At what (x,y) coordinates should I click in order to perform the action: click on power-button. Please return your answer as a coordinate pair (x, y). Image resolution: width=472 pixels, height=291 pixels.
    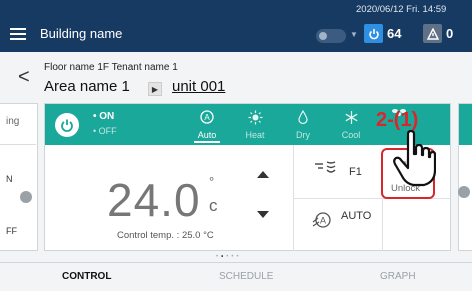
    Looking at the image, I should click on (67, 125).